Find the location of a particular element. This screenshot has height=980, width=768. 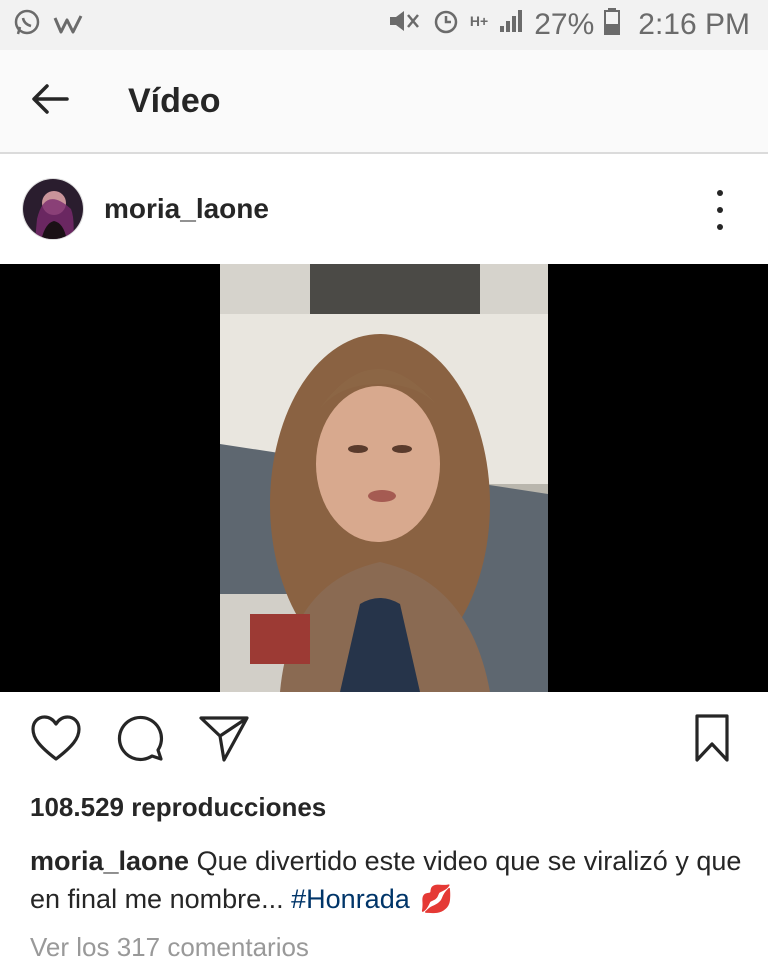

kiss-emoji: 💋 is located at coordinates (436, 899).